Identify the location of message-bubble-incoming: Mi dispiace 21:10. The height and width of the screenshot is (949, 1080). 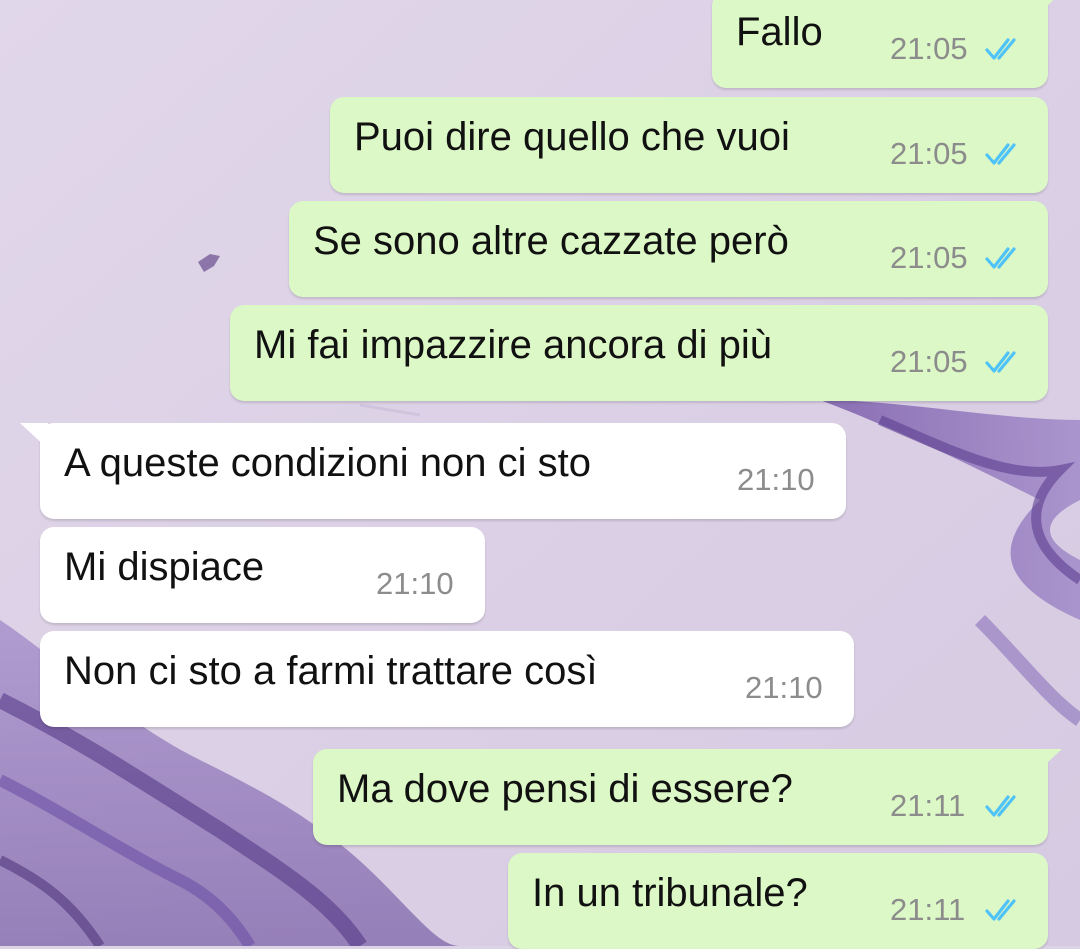
(262, 575).